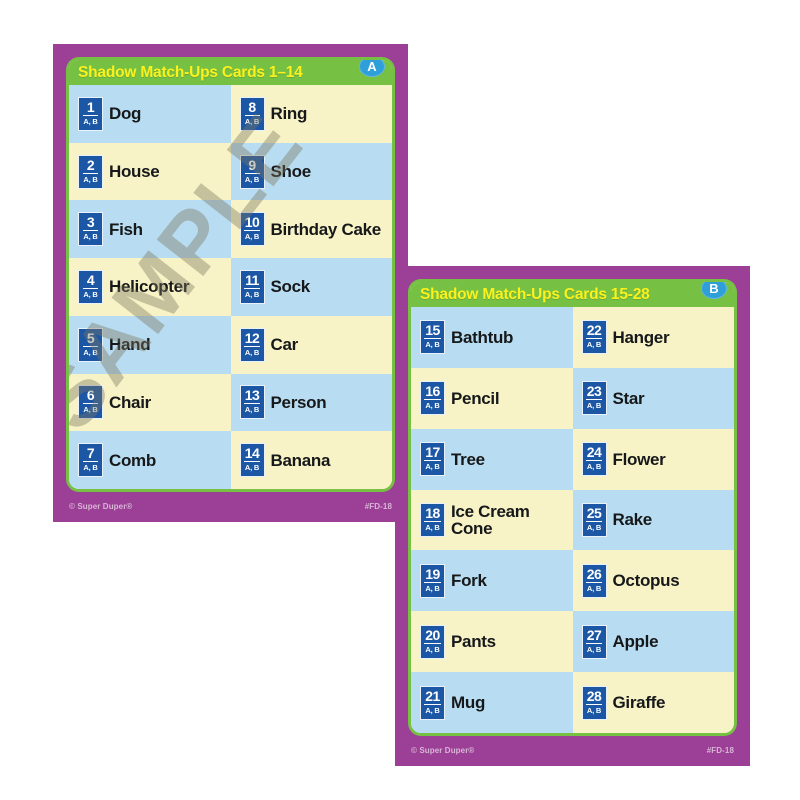  I want to click on card-b-title: Shadow Match-Ups Cards 15-28, so click(535, 294).